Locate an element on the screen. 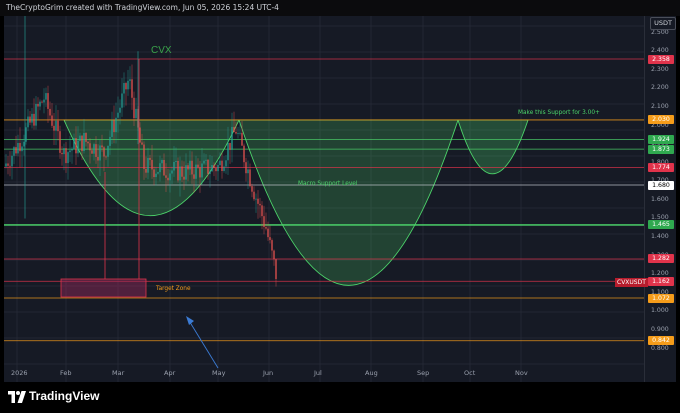  symbol-price-tag: CVXUSDT is located at coordinates (631, 282).